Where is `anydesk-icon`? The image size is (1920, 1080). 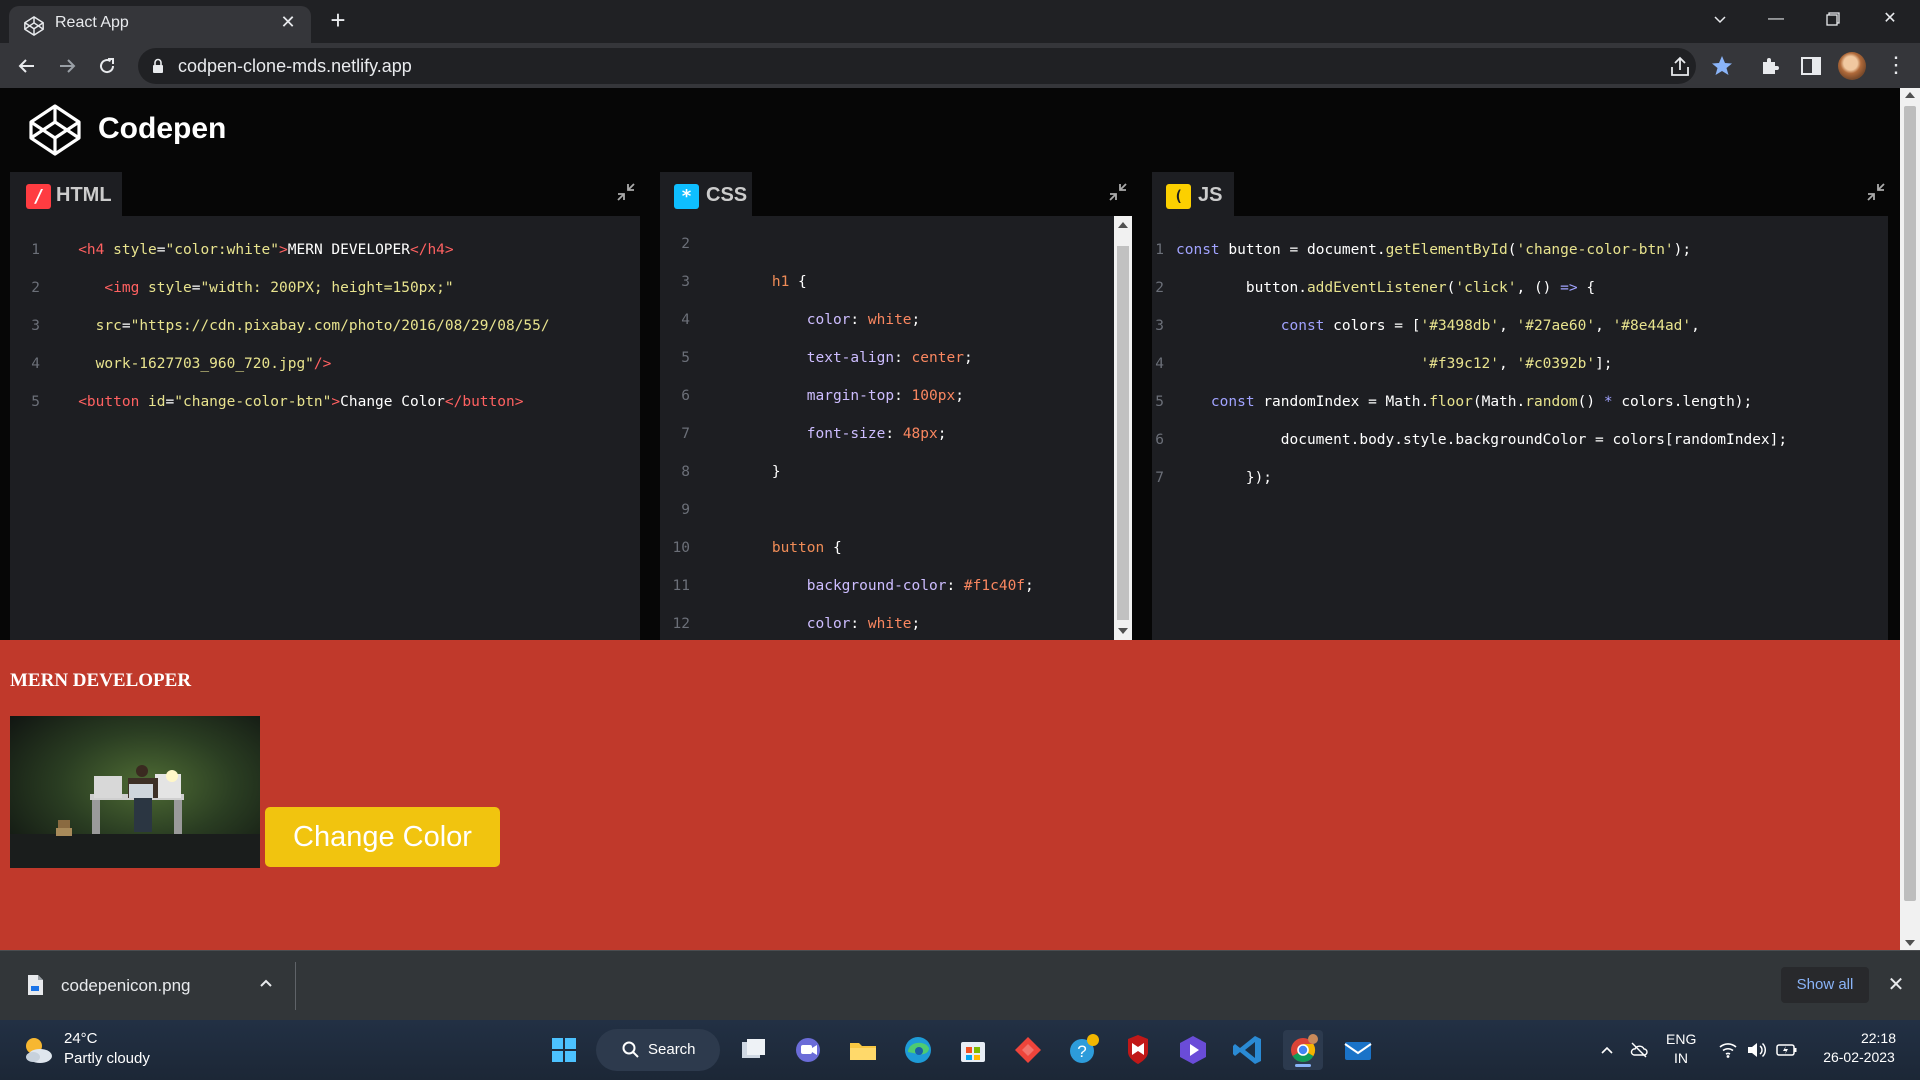 anydesk-icon is located at coordinates (1028, 1050).